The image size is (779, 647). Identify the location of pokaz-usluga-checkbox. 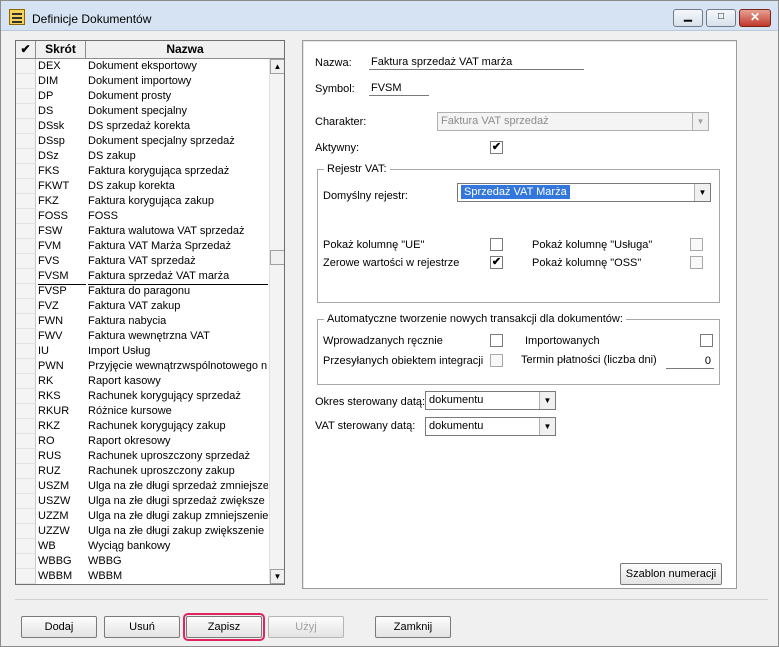
(696, 244).